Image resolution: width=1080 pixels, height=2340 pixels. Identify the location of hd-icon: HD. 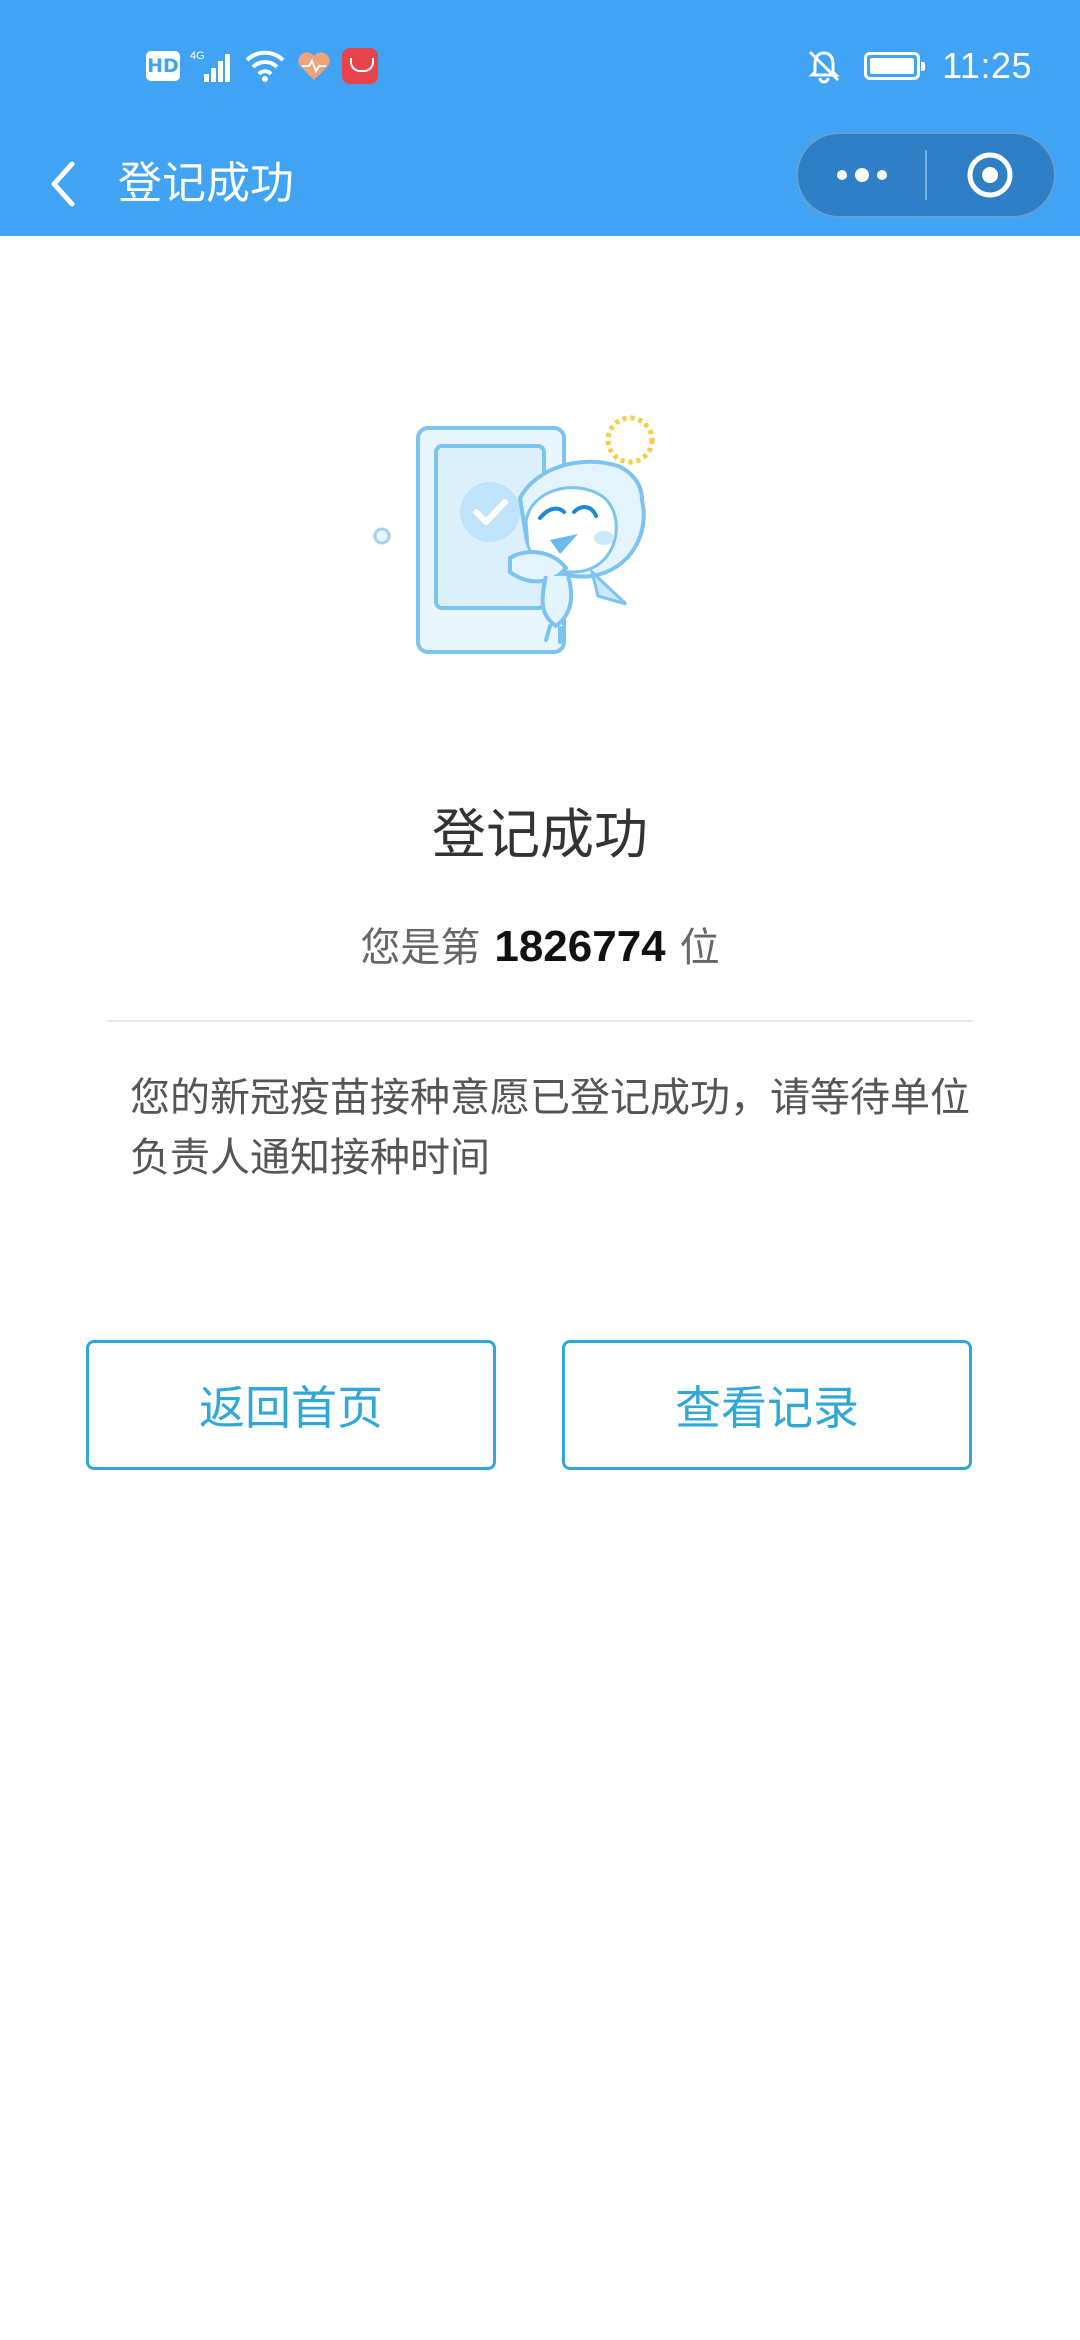
(163, 66).